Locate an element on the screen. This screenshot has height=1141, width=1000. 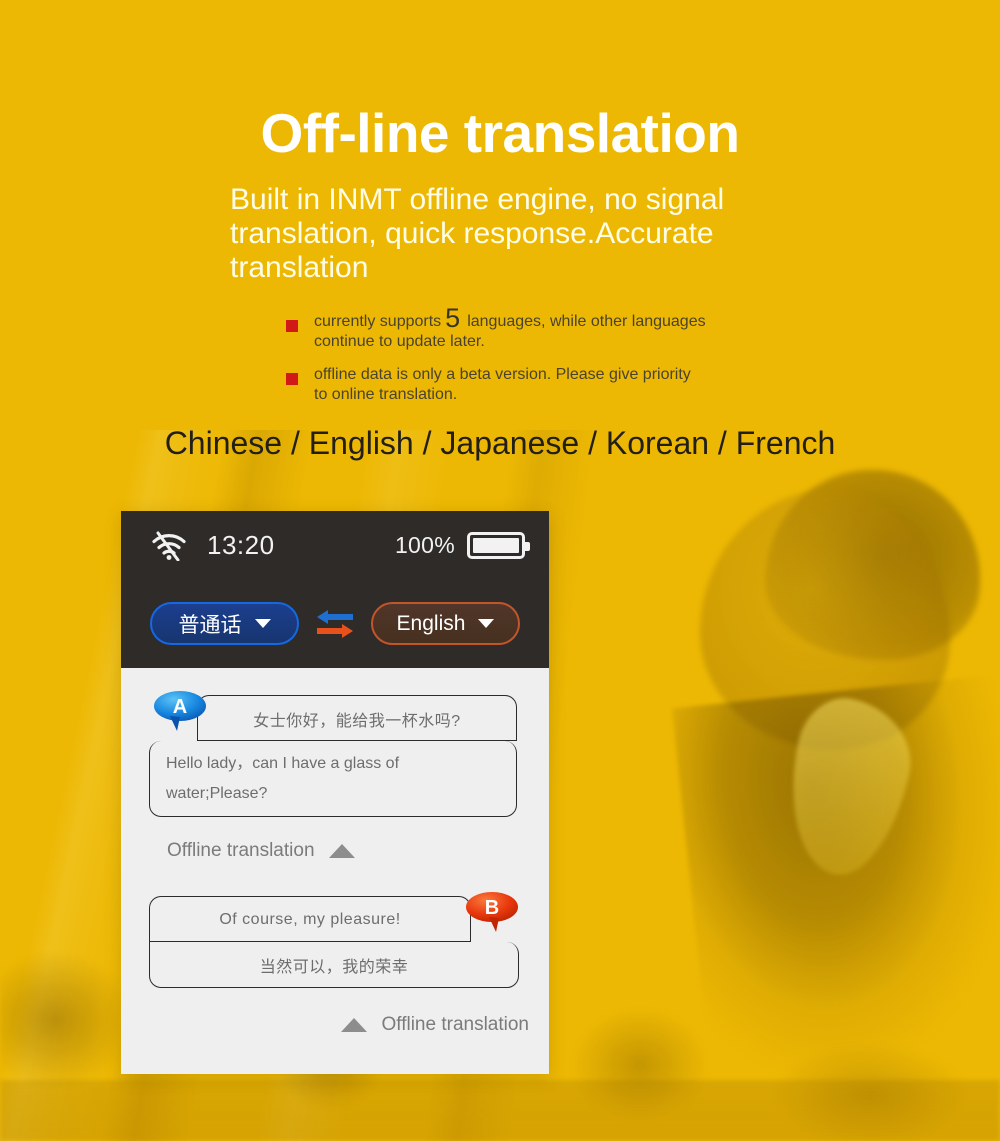
message-bubble-b: B Of course, my pleasure! 当然可以，我的荣幸 is located at coordinates (335, 942).